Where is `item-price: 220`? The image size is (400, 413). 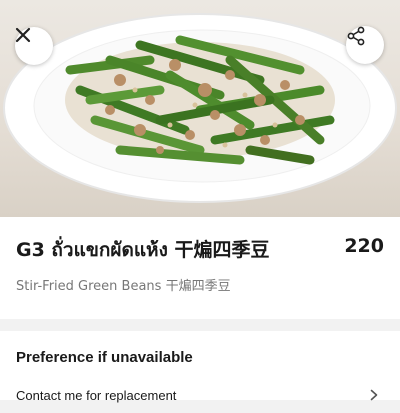 item-price: 220 is located at coordinates (364, 246).